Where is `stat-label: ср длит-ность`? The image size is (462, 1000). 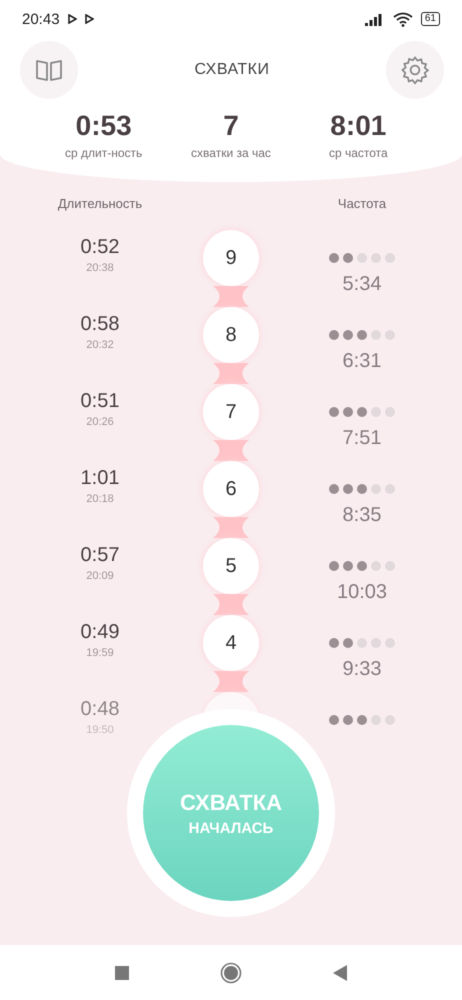
stat-label: ср длит-ность is located at coordinates (103, 153).